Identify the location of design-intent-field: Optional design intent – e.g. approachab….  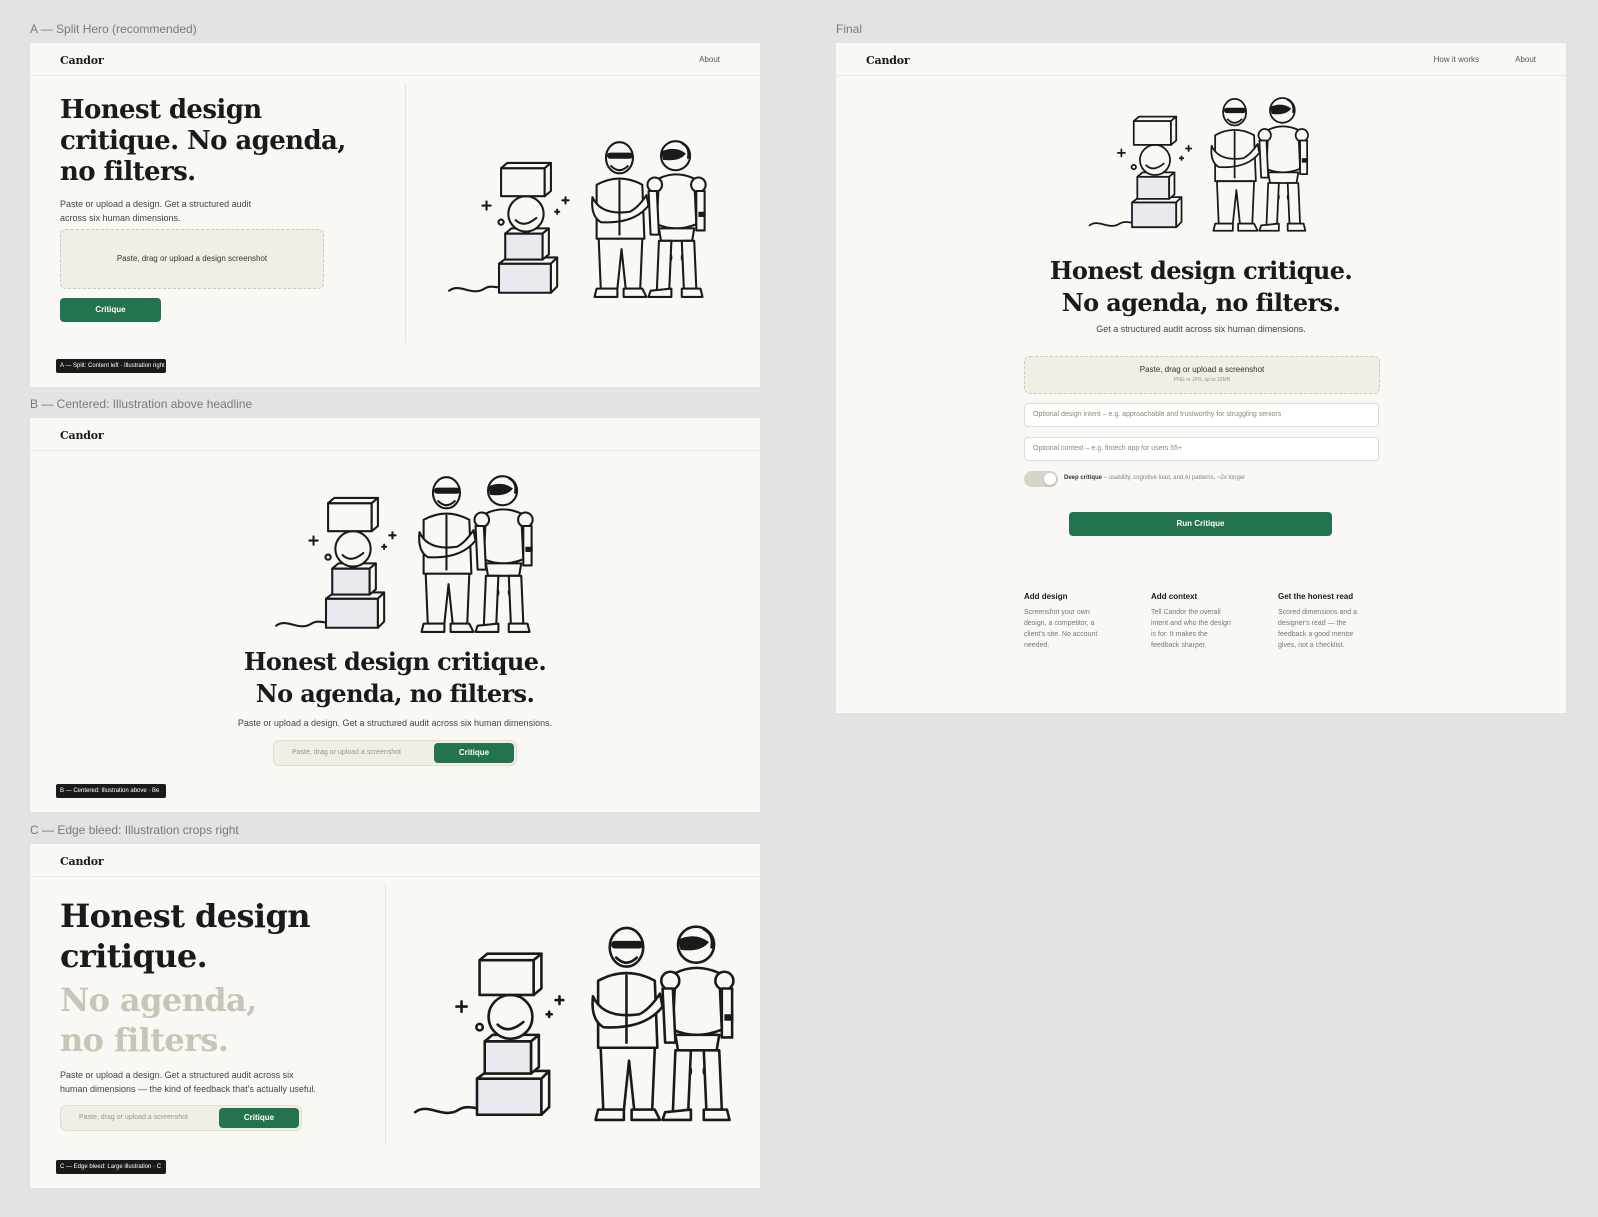
(1201, 415).